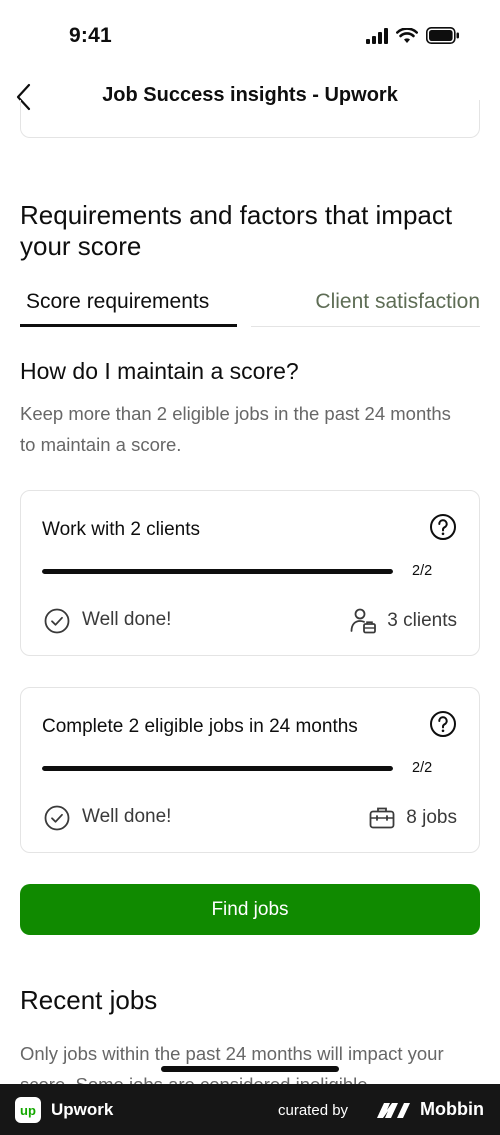  What do you see at coordinates (121, 529) in the screenshot?
I see `requirement-title: Work with 2 clients` at bounding box center [121, 529].